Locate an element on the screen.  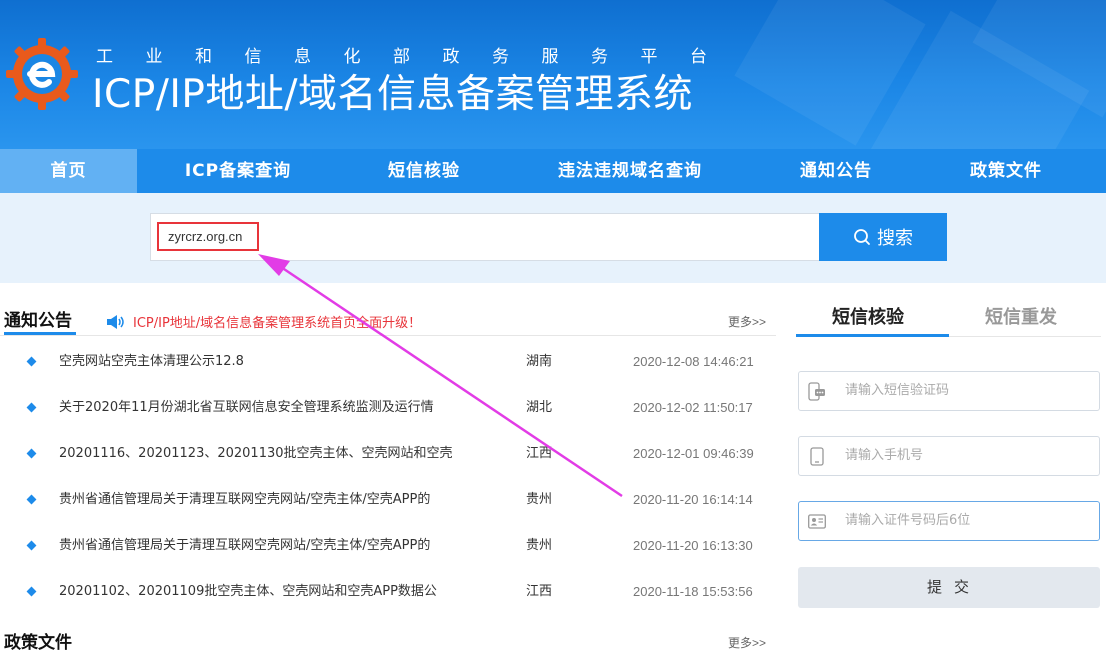
notice-row-province: 湖北 is located at coordinates (539, 407).